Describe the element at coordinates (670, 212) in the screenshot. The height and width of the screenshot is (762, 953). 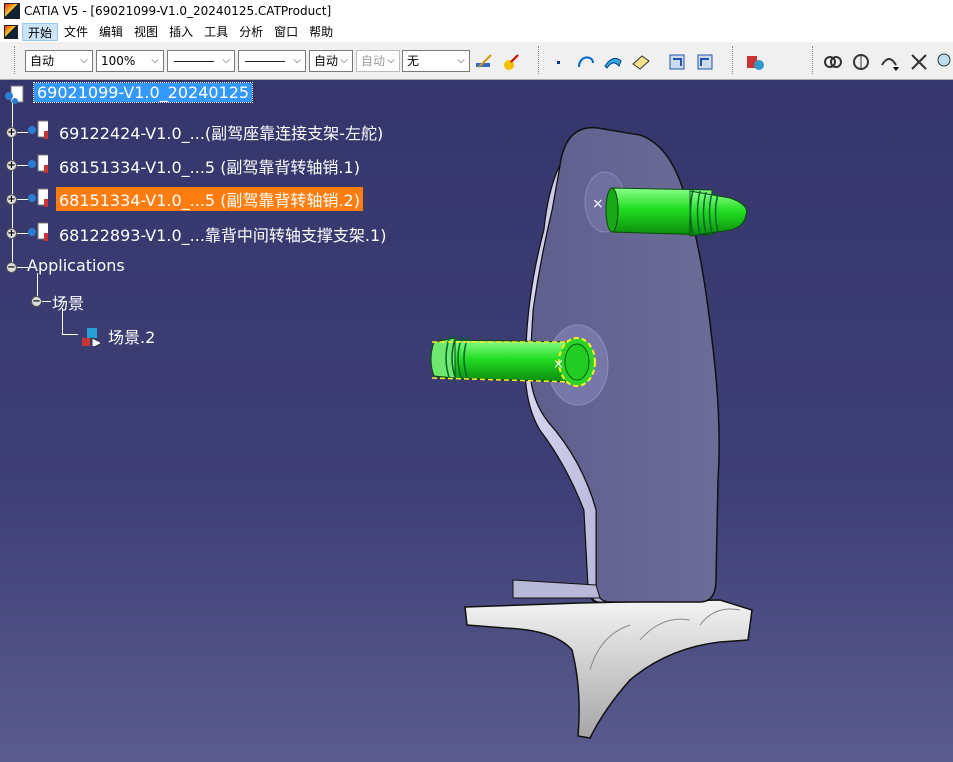
I see `pin-upper: ×` at that location.